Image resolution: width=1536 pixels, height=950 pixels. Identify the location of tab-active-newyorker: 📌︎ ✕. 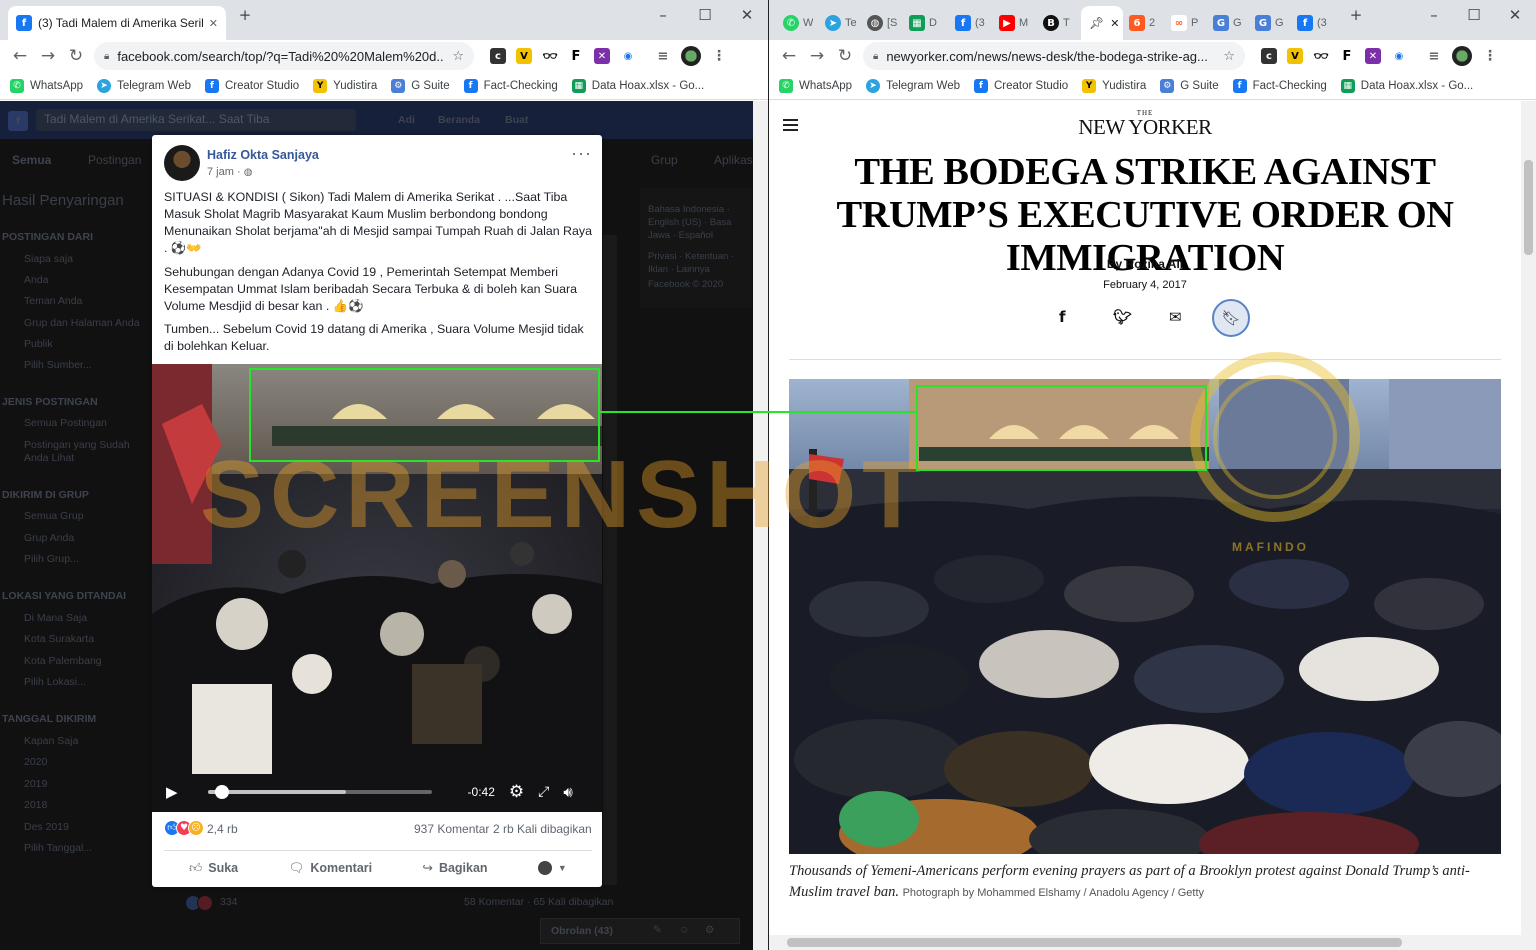
(1102, 23).